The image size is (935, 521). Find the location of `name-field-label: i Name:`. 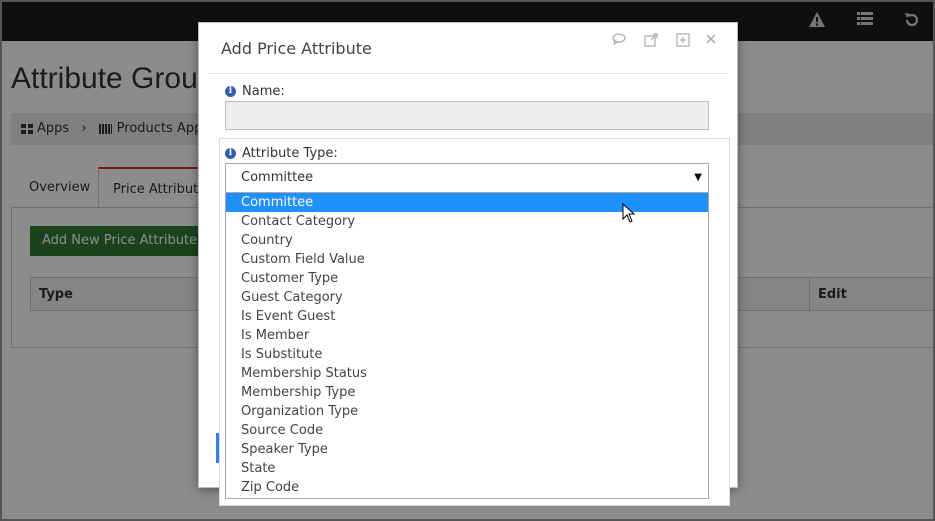

name-field-label: i Name: is located at coordinates (255, 91).